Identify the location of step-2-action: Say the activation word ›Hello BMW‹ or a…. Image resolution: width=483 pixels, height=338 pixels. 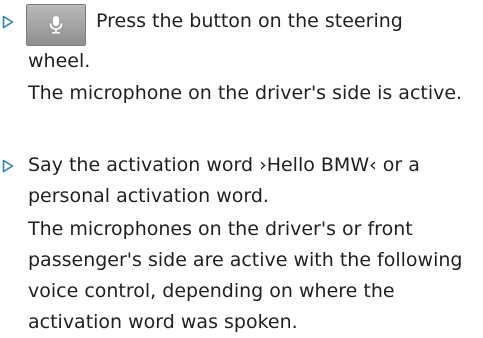
(224, 180).